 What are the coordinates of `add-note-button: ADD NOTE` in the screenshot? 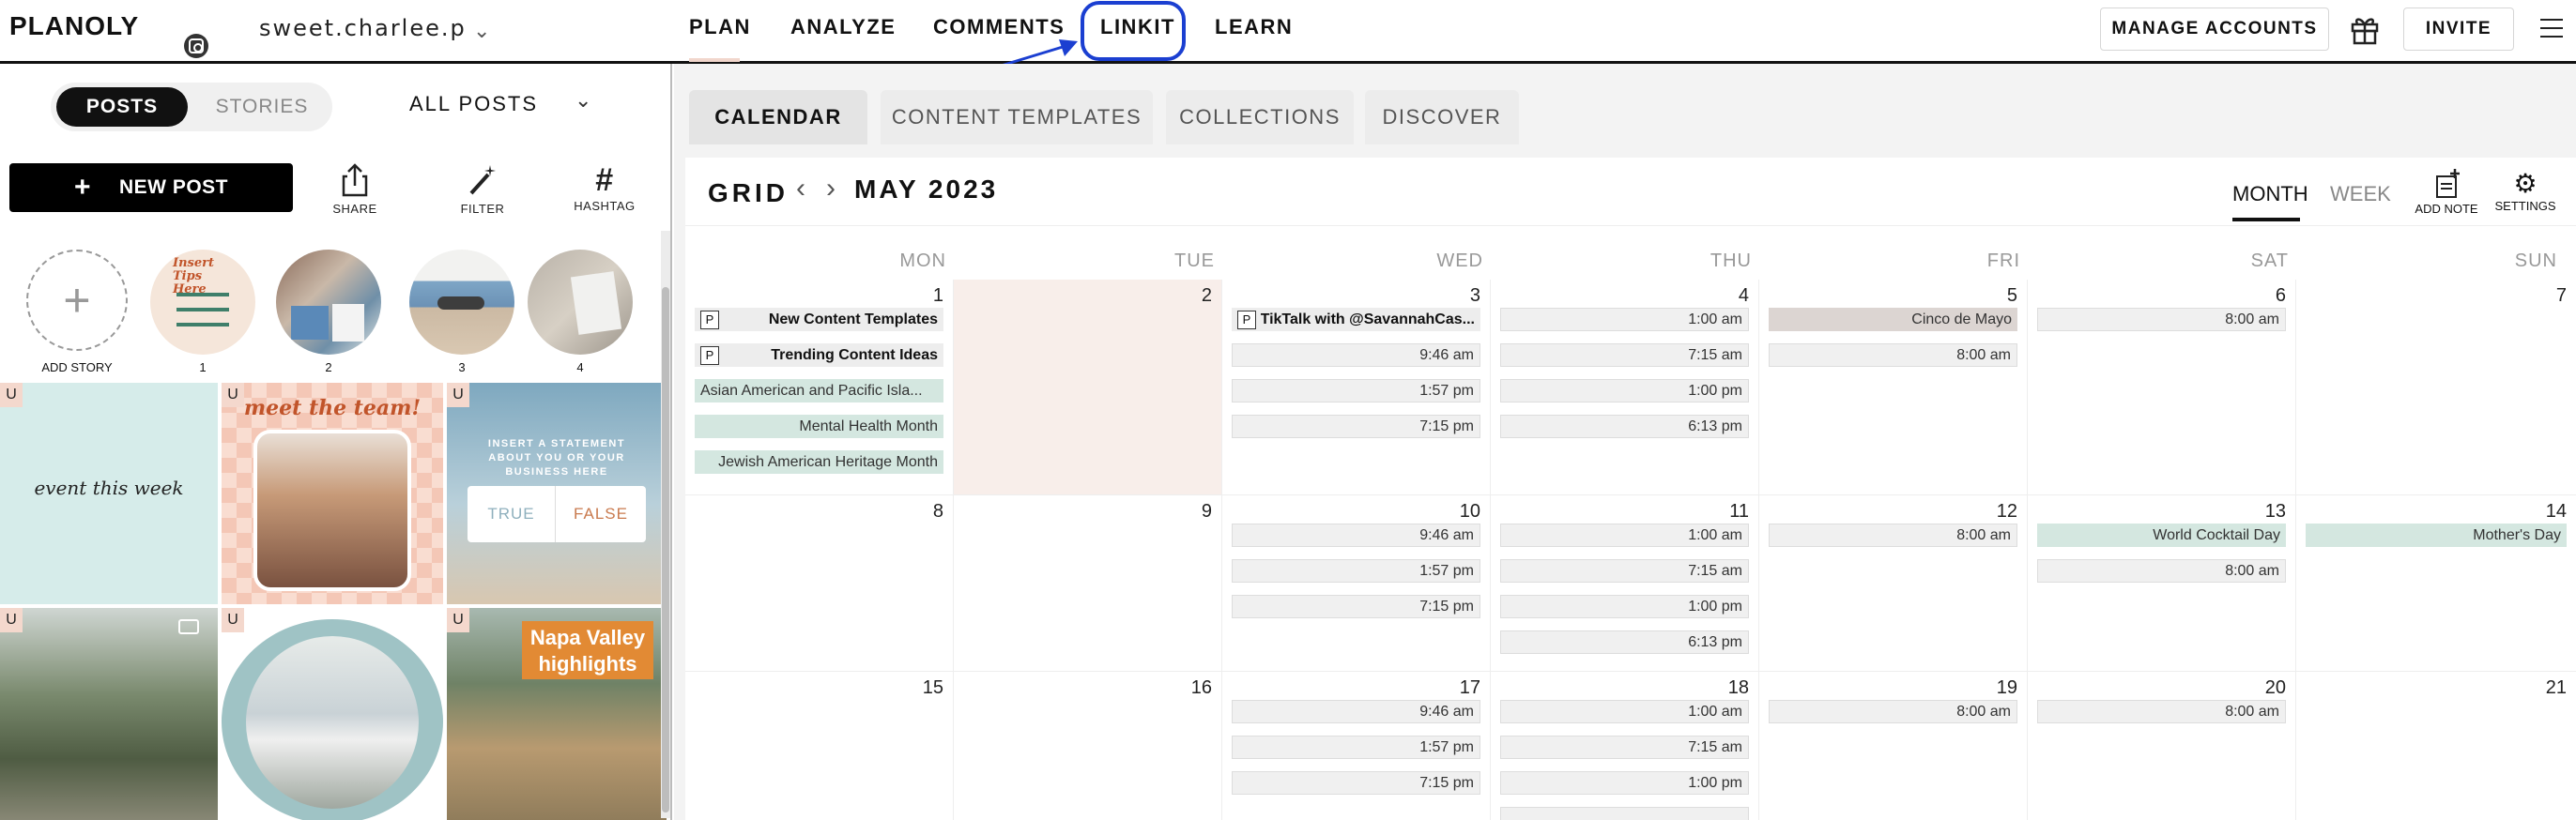 It's located at (2446, 192).